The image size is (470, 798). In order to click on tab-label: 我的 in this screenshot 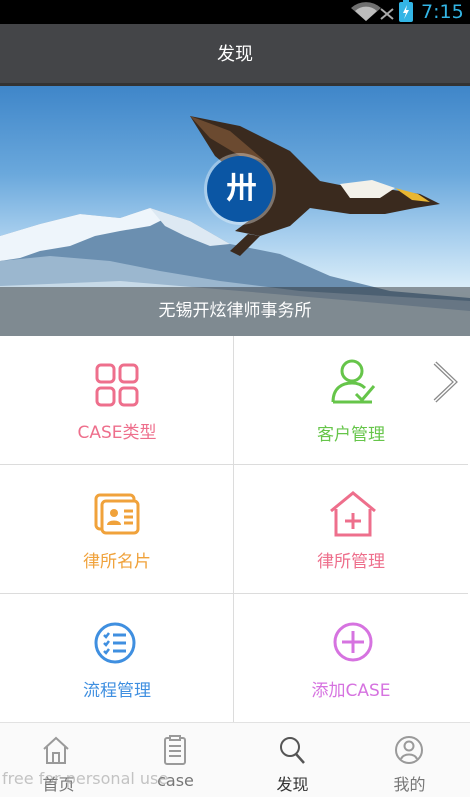, I will do `click(409, 784)`.